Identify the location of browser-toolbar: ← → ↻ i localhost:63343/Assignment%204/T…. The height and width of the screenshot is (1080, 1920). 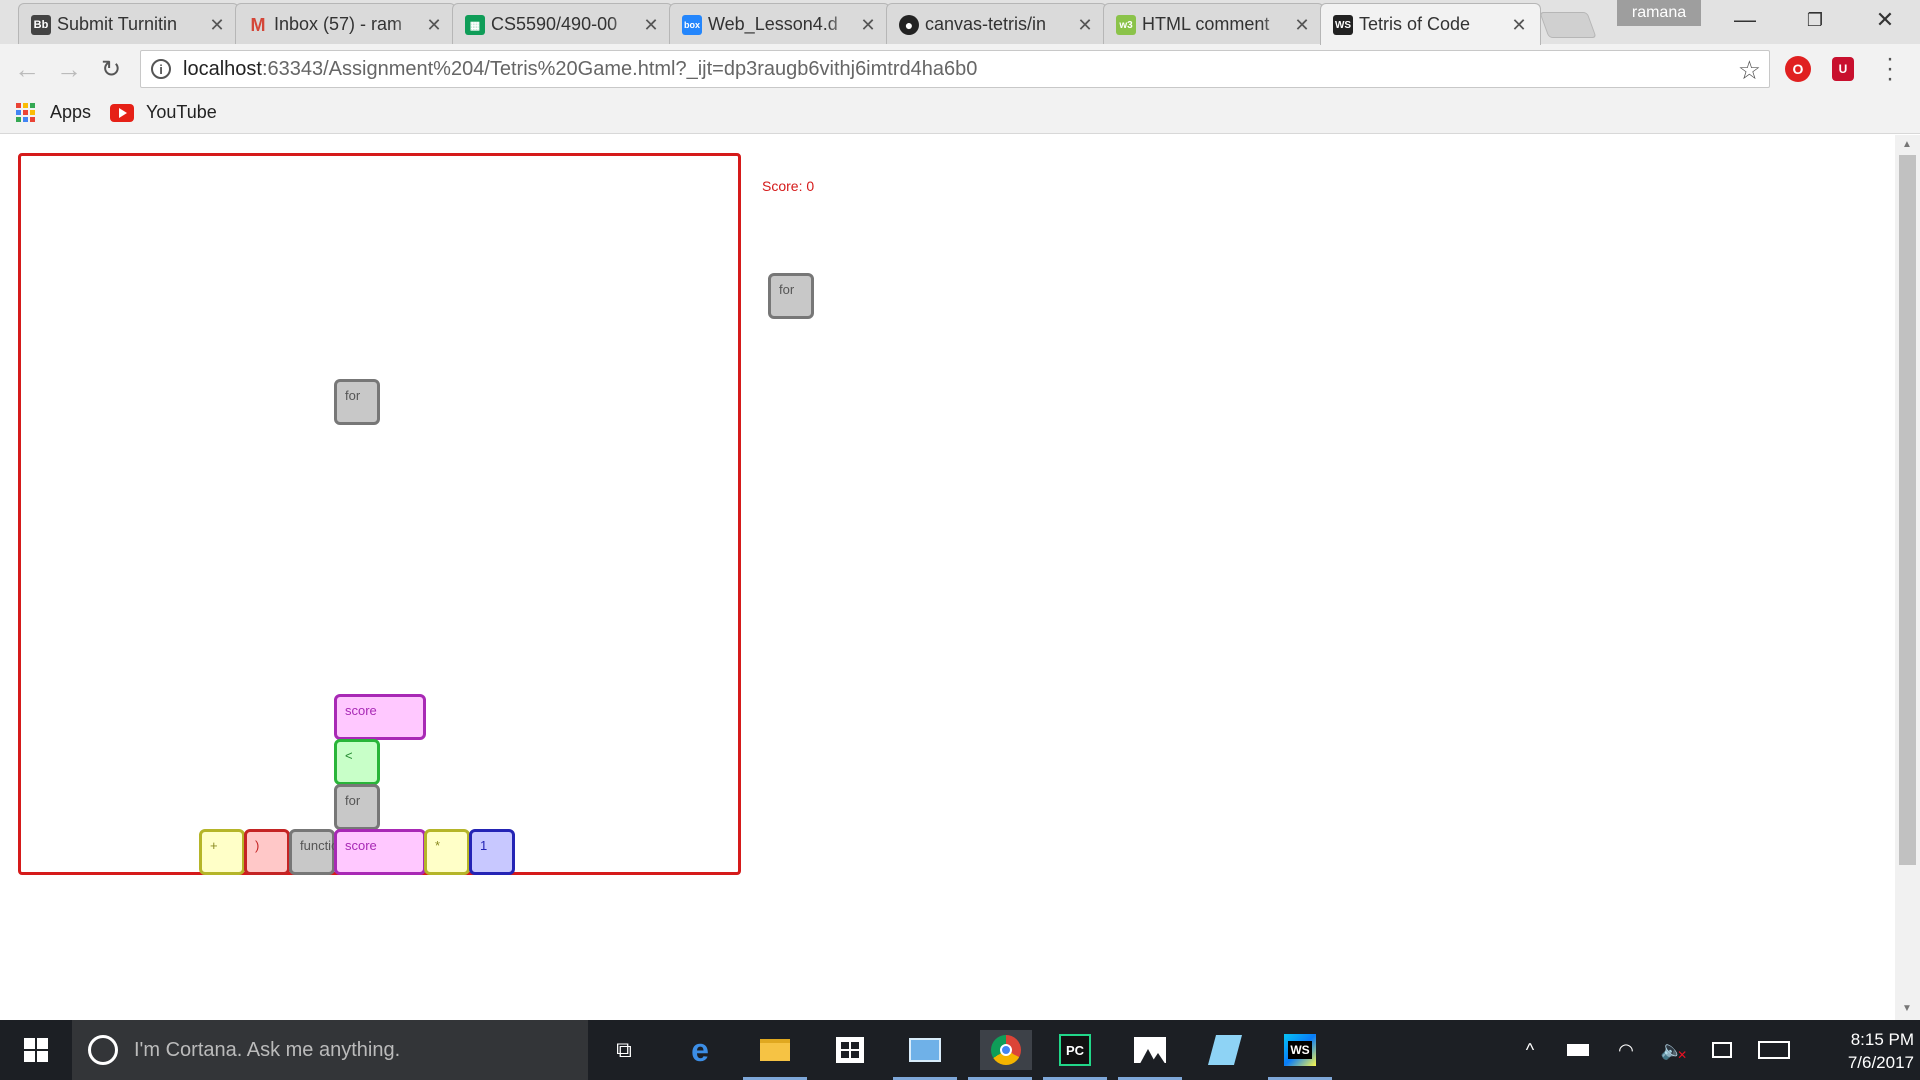
(960, 69).